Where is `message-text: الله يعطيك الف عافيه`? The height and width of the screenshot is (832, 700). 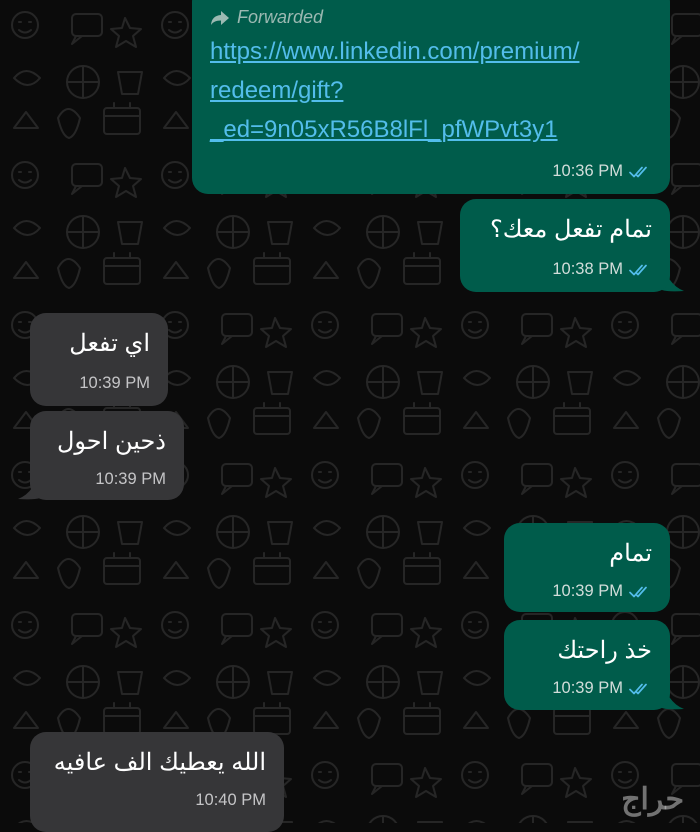 message-text: الله يعطيك الف عافيه is located at coordinates (159, 762).